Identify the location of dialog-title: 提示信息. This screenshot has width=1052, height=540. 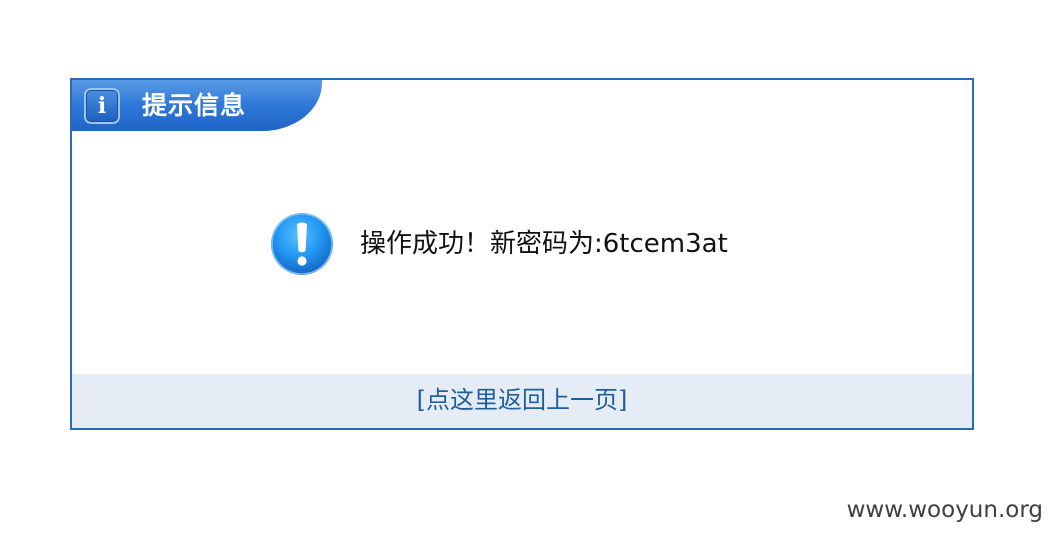
(194, 105).